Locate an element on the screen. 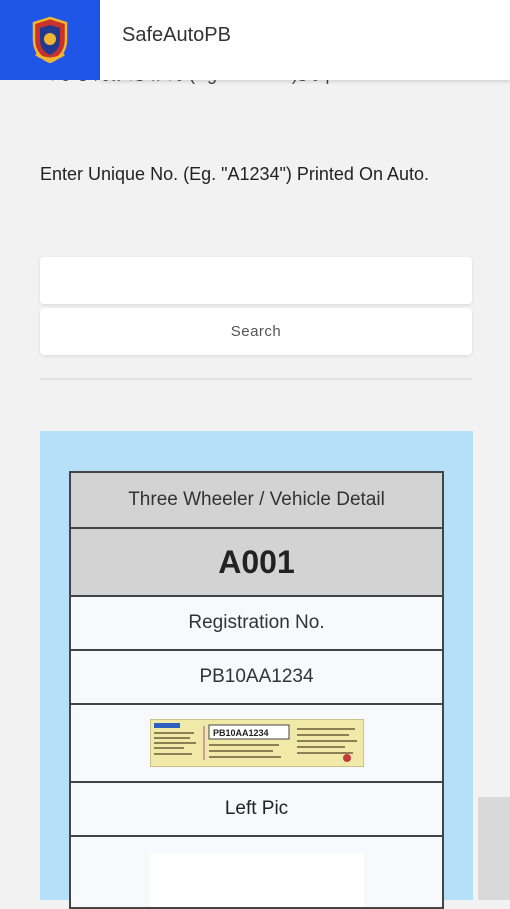  app-header: SafeAutoPB is located at coordinates (255, 40).